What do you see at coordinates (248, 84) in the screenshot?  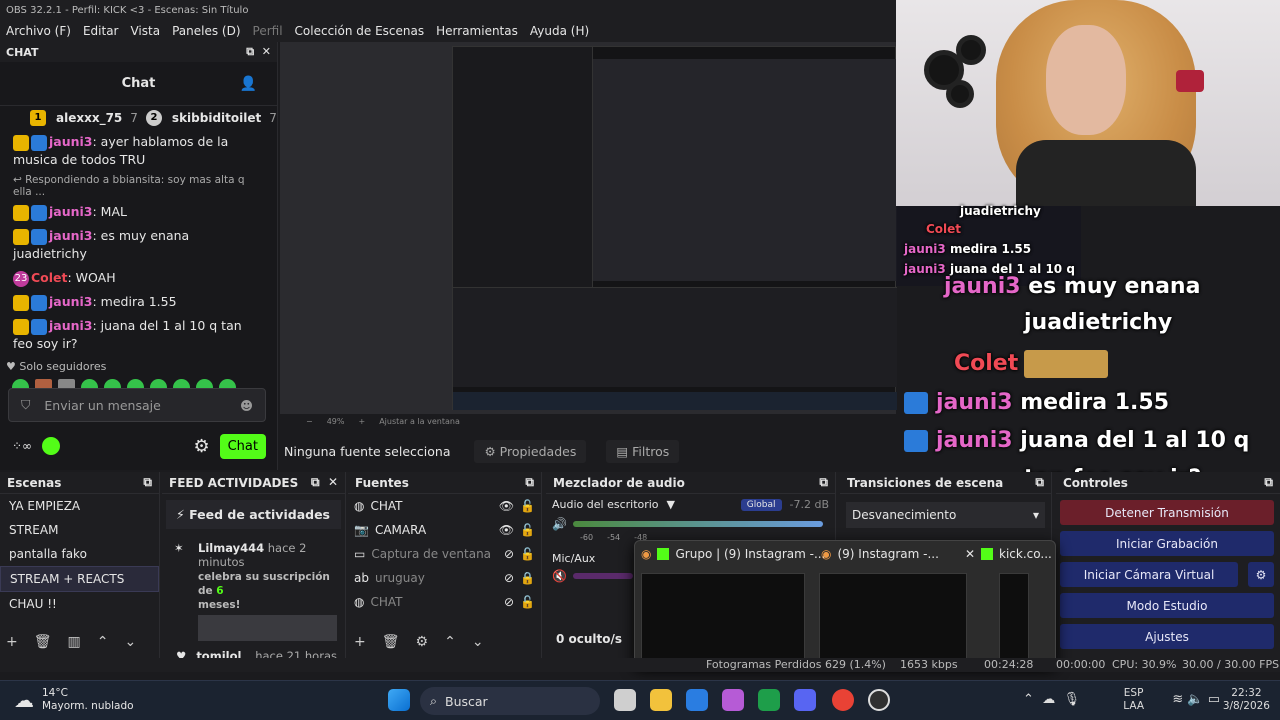 I see `user-settings-icon: 👤` at bounding box center [248, 84].